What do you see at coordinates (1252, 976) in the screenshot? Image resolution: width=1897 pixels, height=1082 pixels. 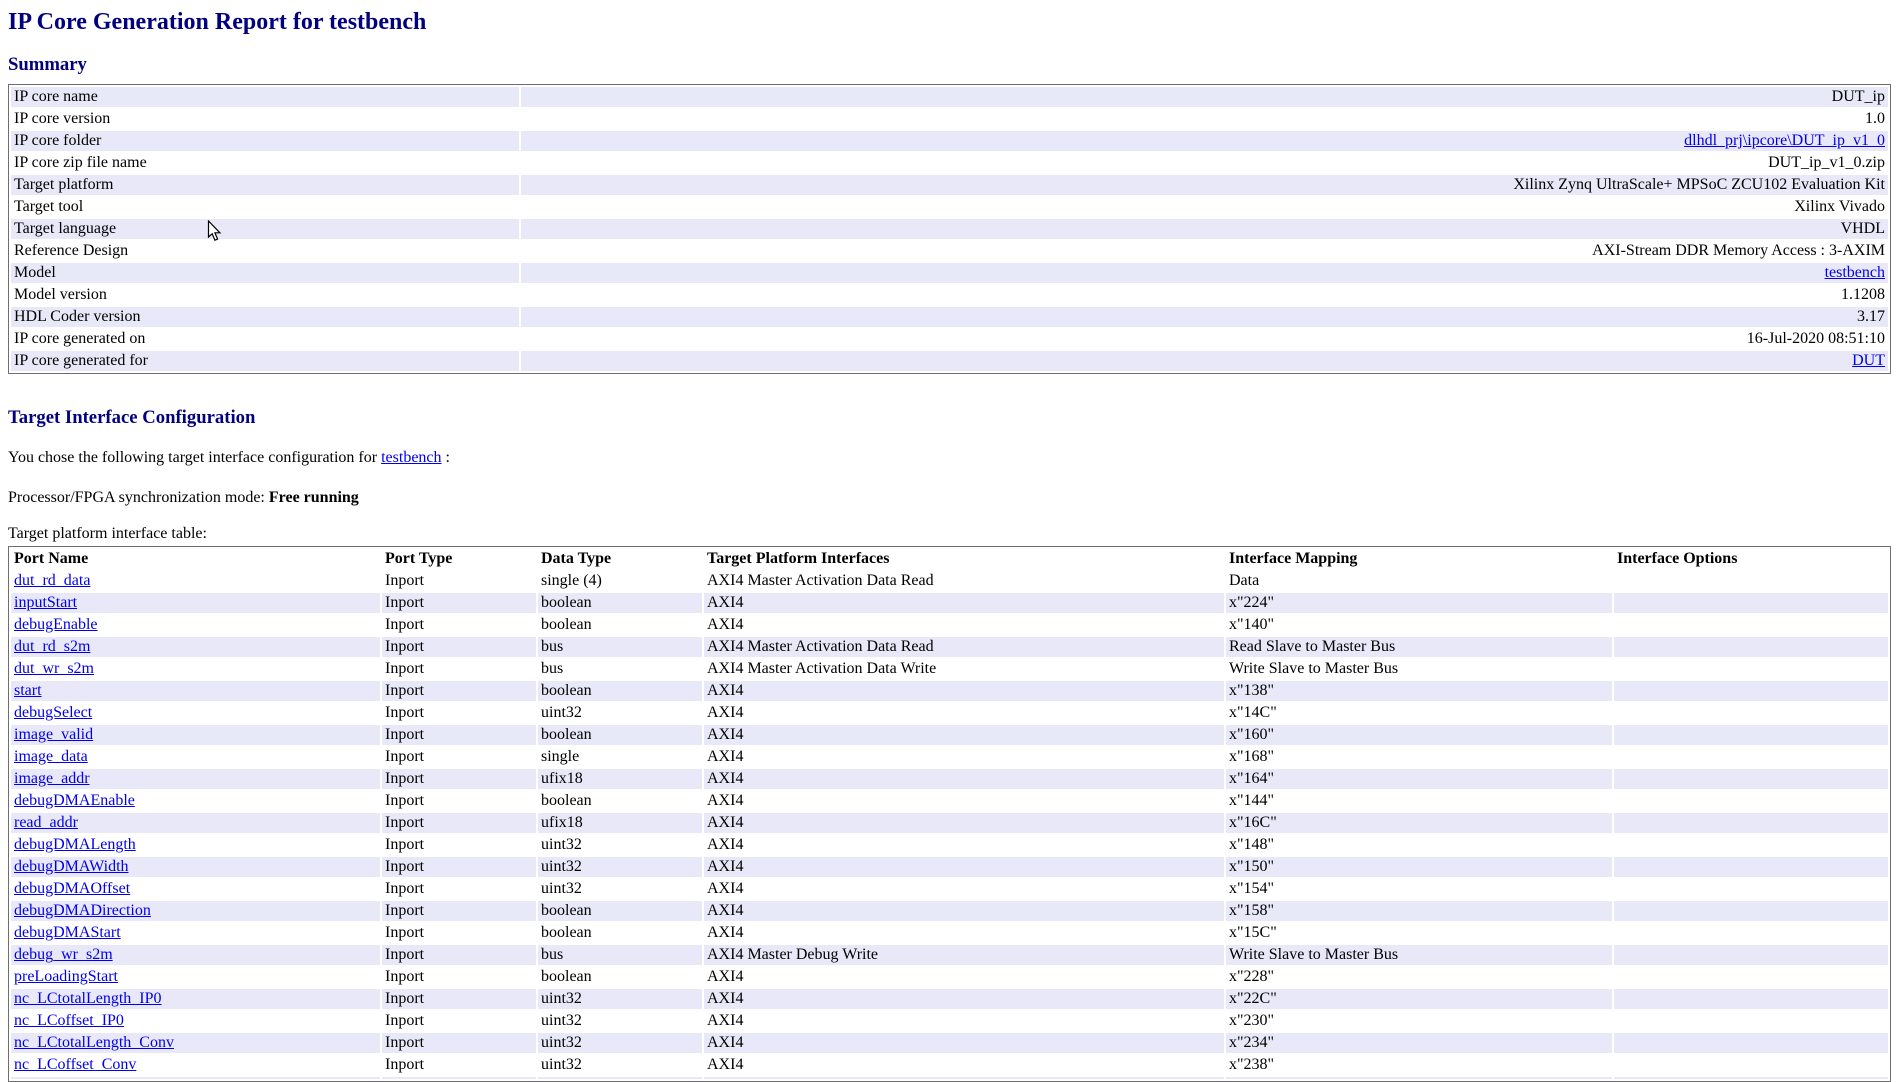 I see `interface-mapping-cell: x"228"` at bounding box center [1252, 976].